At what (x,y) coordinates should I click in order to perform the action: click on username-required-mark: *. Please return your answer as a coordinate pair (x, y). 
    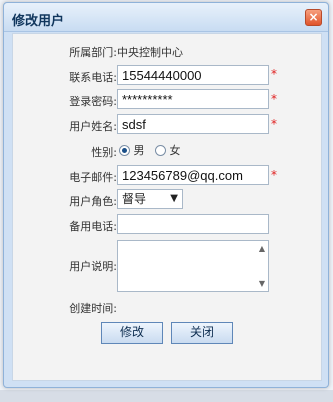
    Looking at the image, I should click on (274, 124).